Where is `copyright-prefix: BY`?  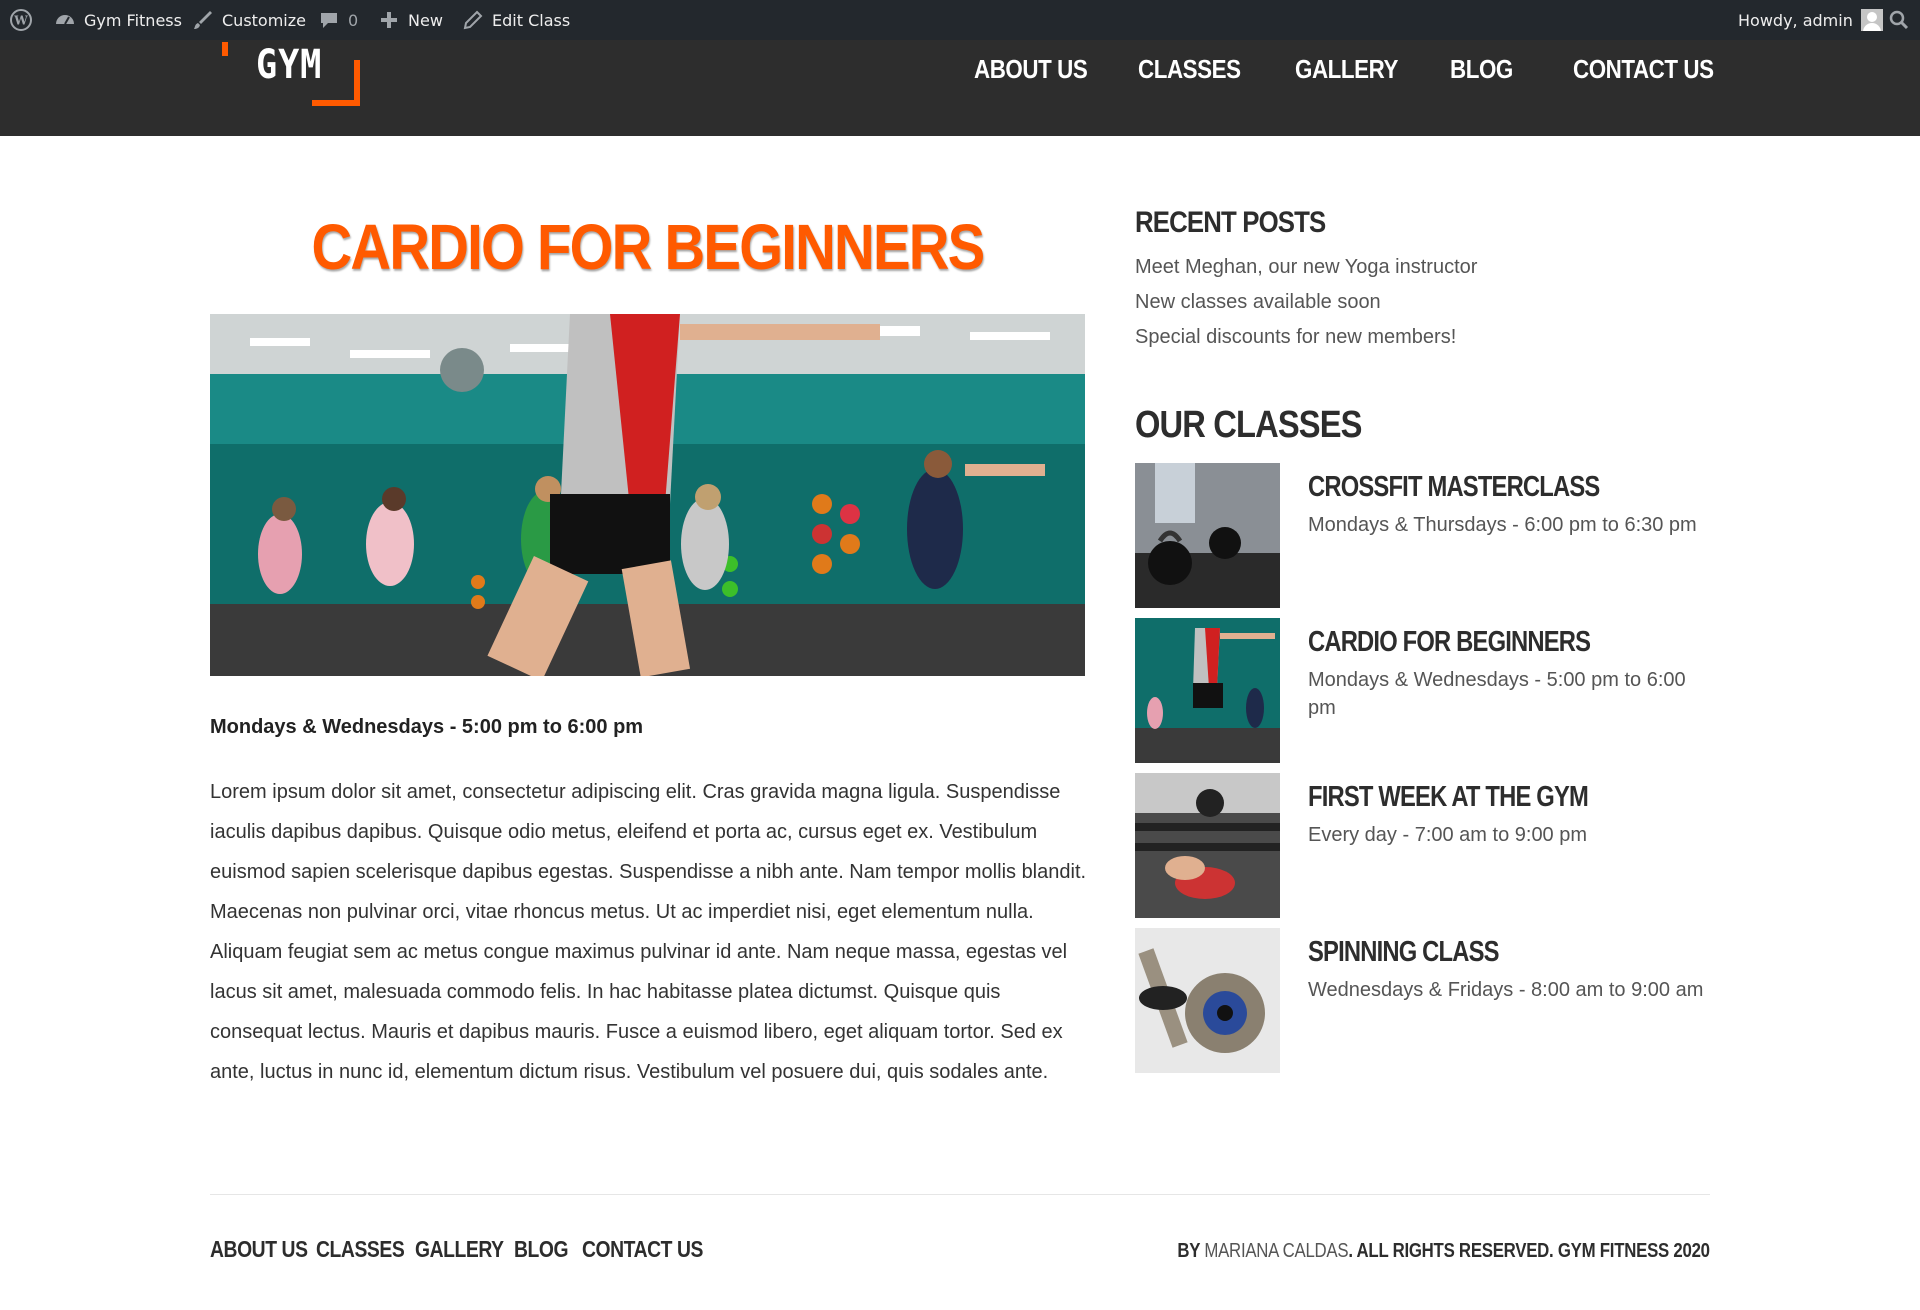 copyright-prefix: BY is located at coordinates (1191, 1251).